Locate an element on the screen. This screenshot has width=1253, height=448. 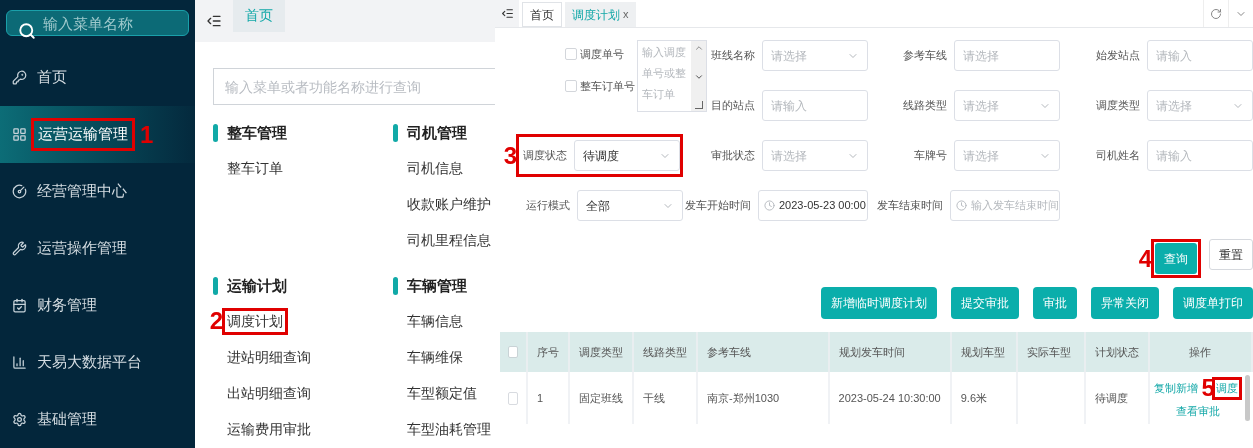
field-label: 始发站点 is located at coordinates (1118, 56).